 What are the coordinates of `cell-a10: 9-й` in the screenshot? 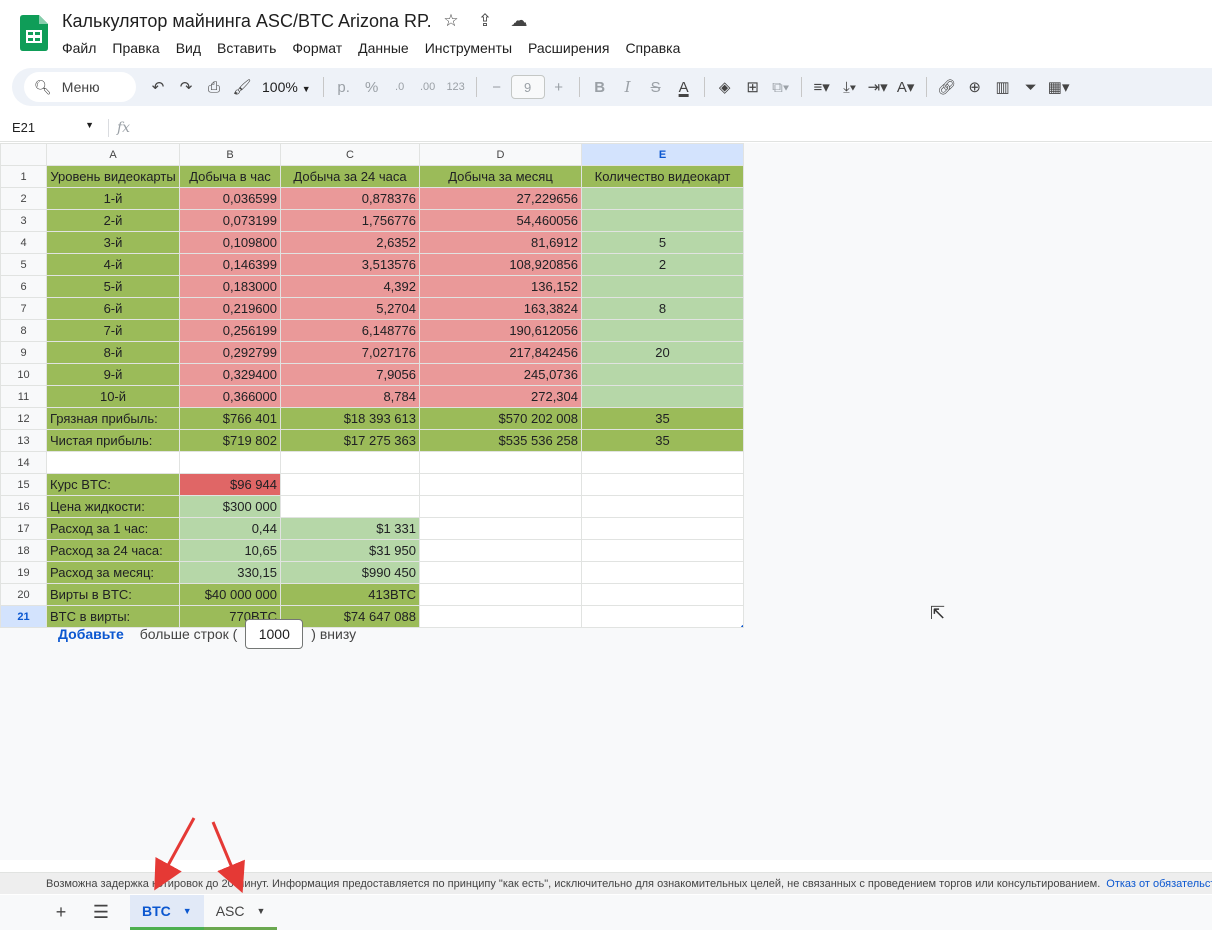 It's located at (113, 374).